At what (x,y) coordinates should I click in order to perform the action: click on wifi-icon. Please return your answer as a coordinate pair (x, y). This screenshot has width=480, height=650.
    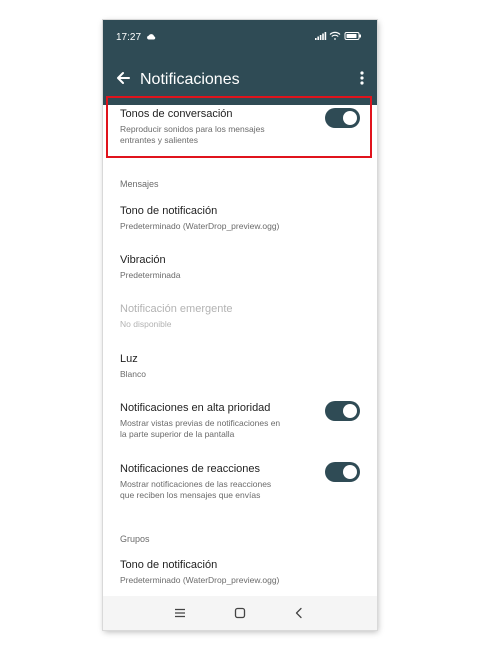
    Looking at the image, I should click on (335, 35).